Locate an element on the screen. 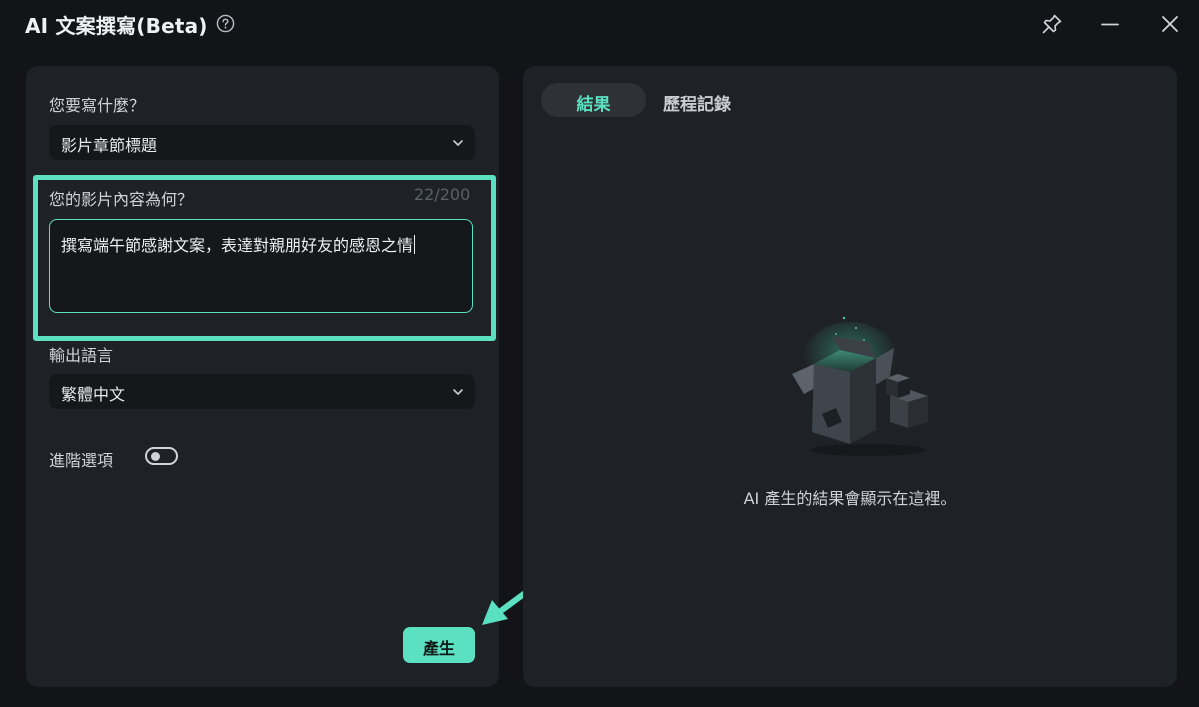 The image size is (1199, 707). what-to-write-label: 您要寫什麼？ is located at coordinates (97, 105).